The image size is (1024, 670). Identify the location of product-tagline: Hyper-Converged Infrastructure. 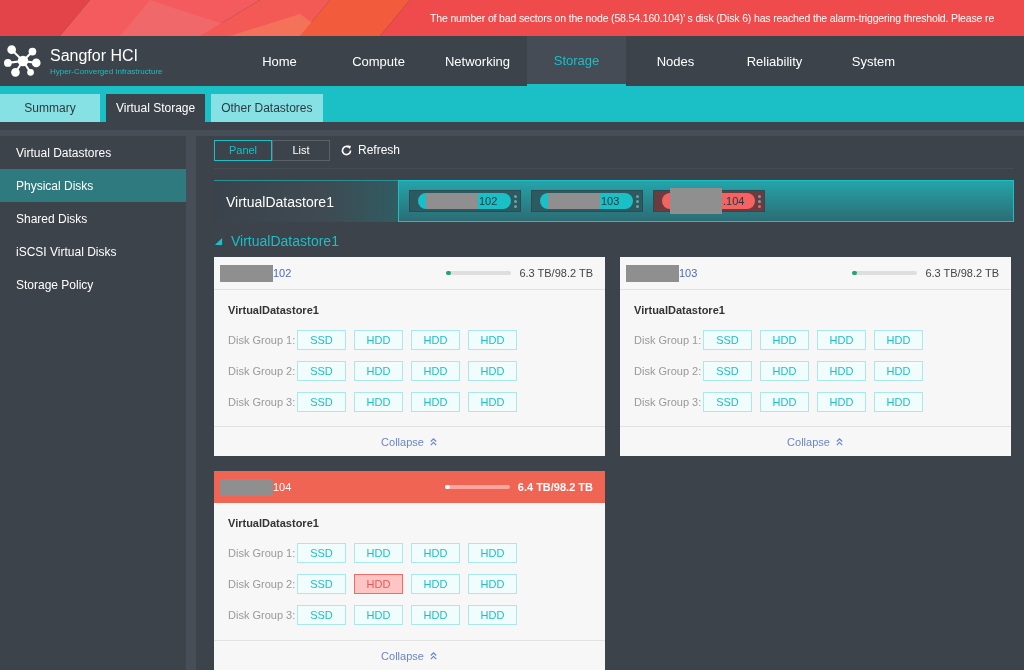
(106, 71).